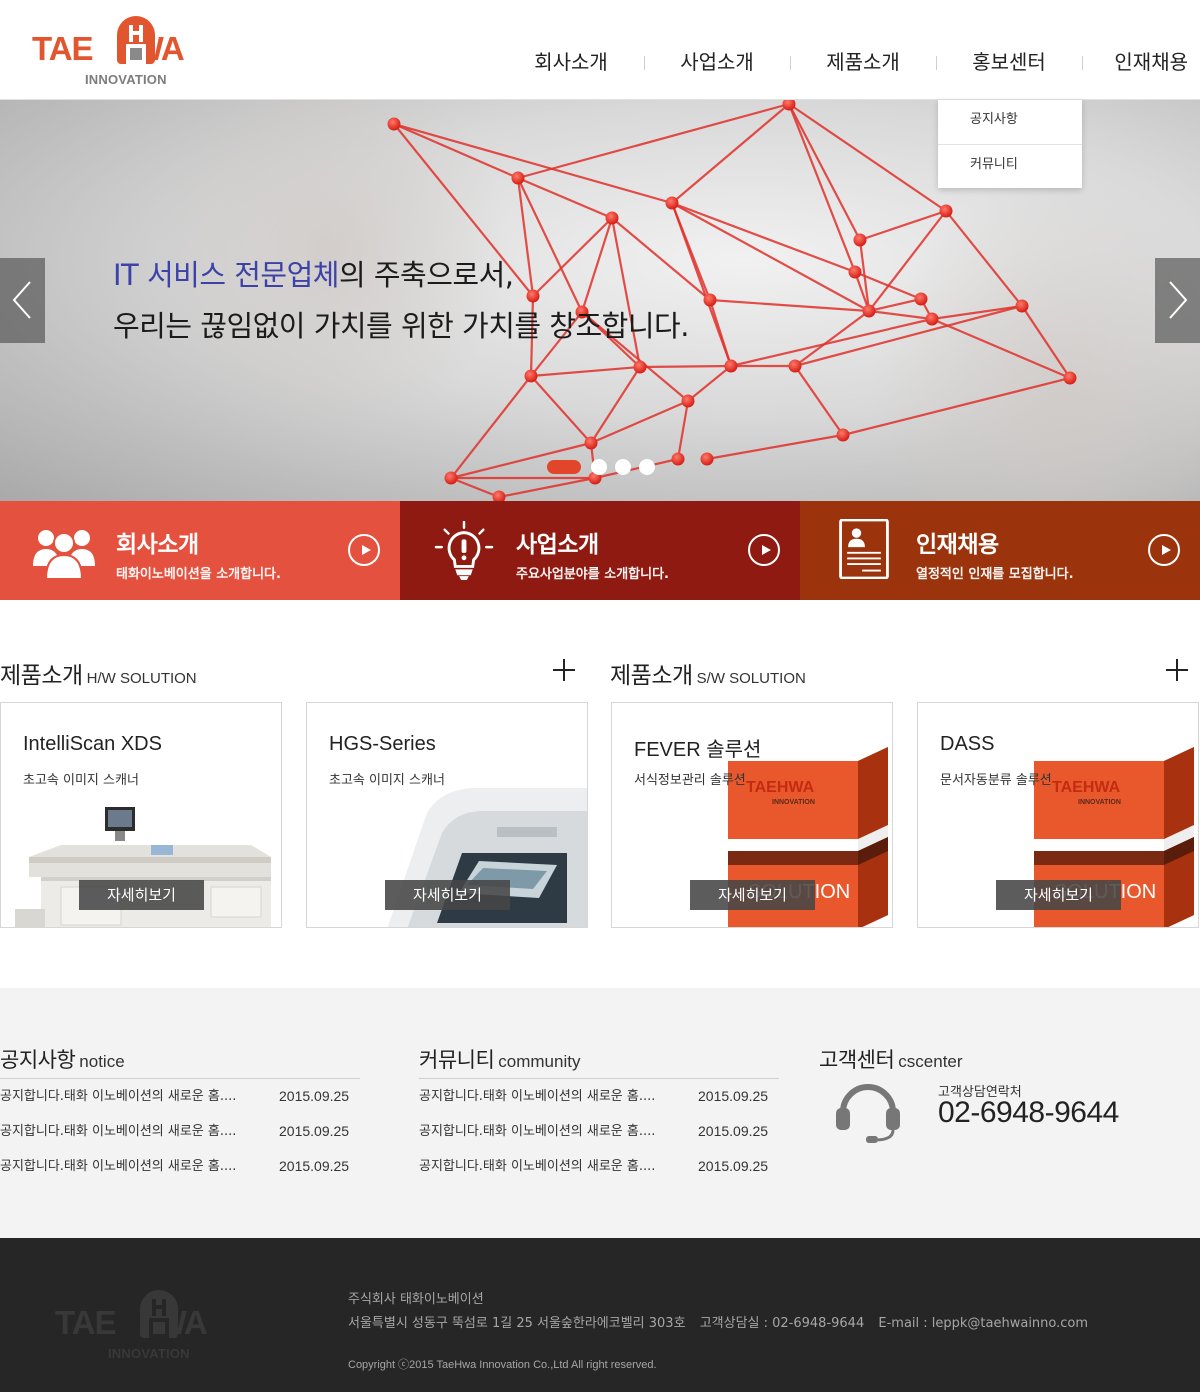 Image resolution: width=1200 pixels, height=1392 pixels. Describe the element at coordinates (967, 744) in the screenshot. I see `product-name: DASS` at that location.